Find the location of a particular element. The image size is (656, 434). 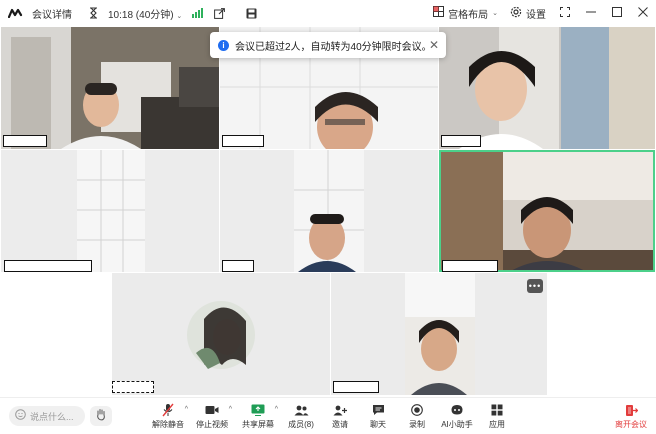

unmute-label: 解除静音 is located at coordinates (168, 424).